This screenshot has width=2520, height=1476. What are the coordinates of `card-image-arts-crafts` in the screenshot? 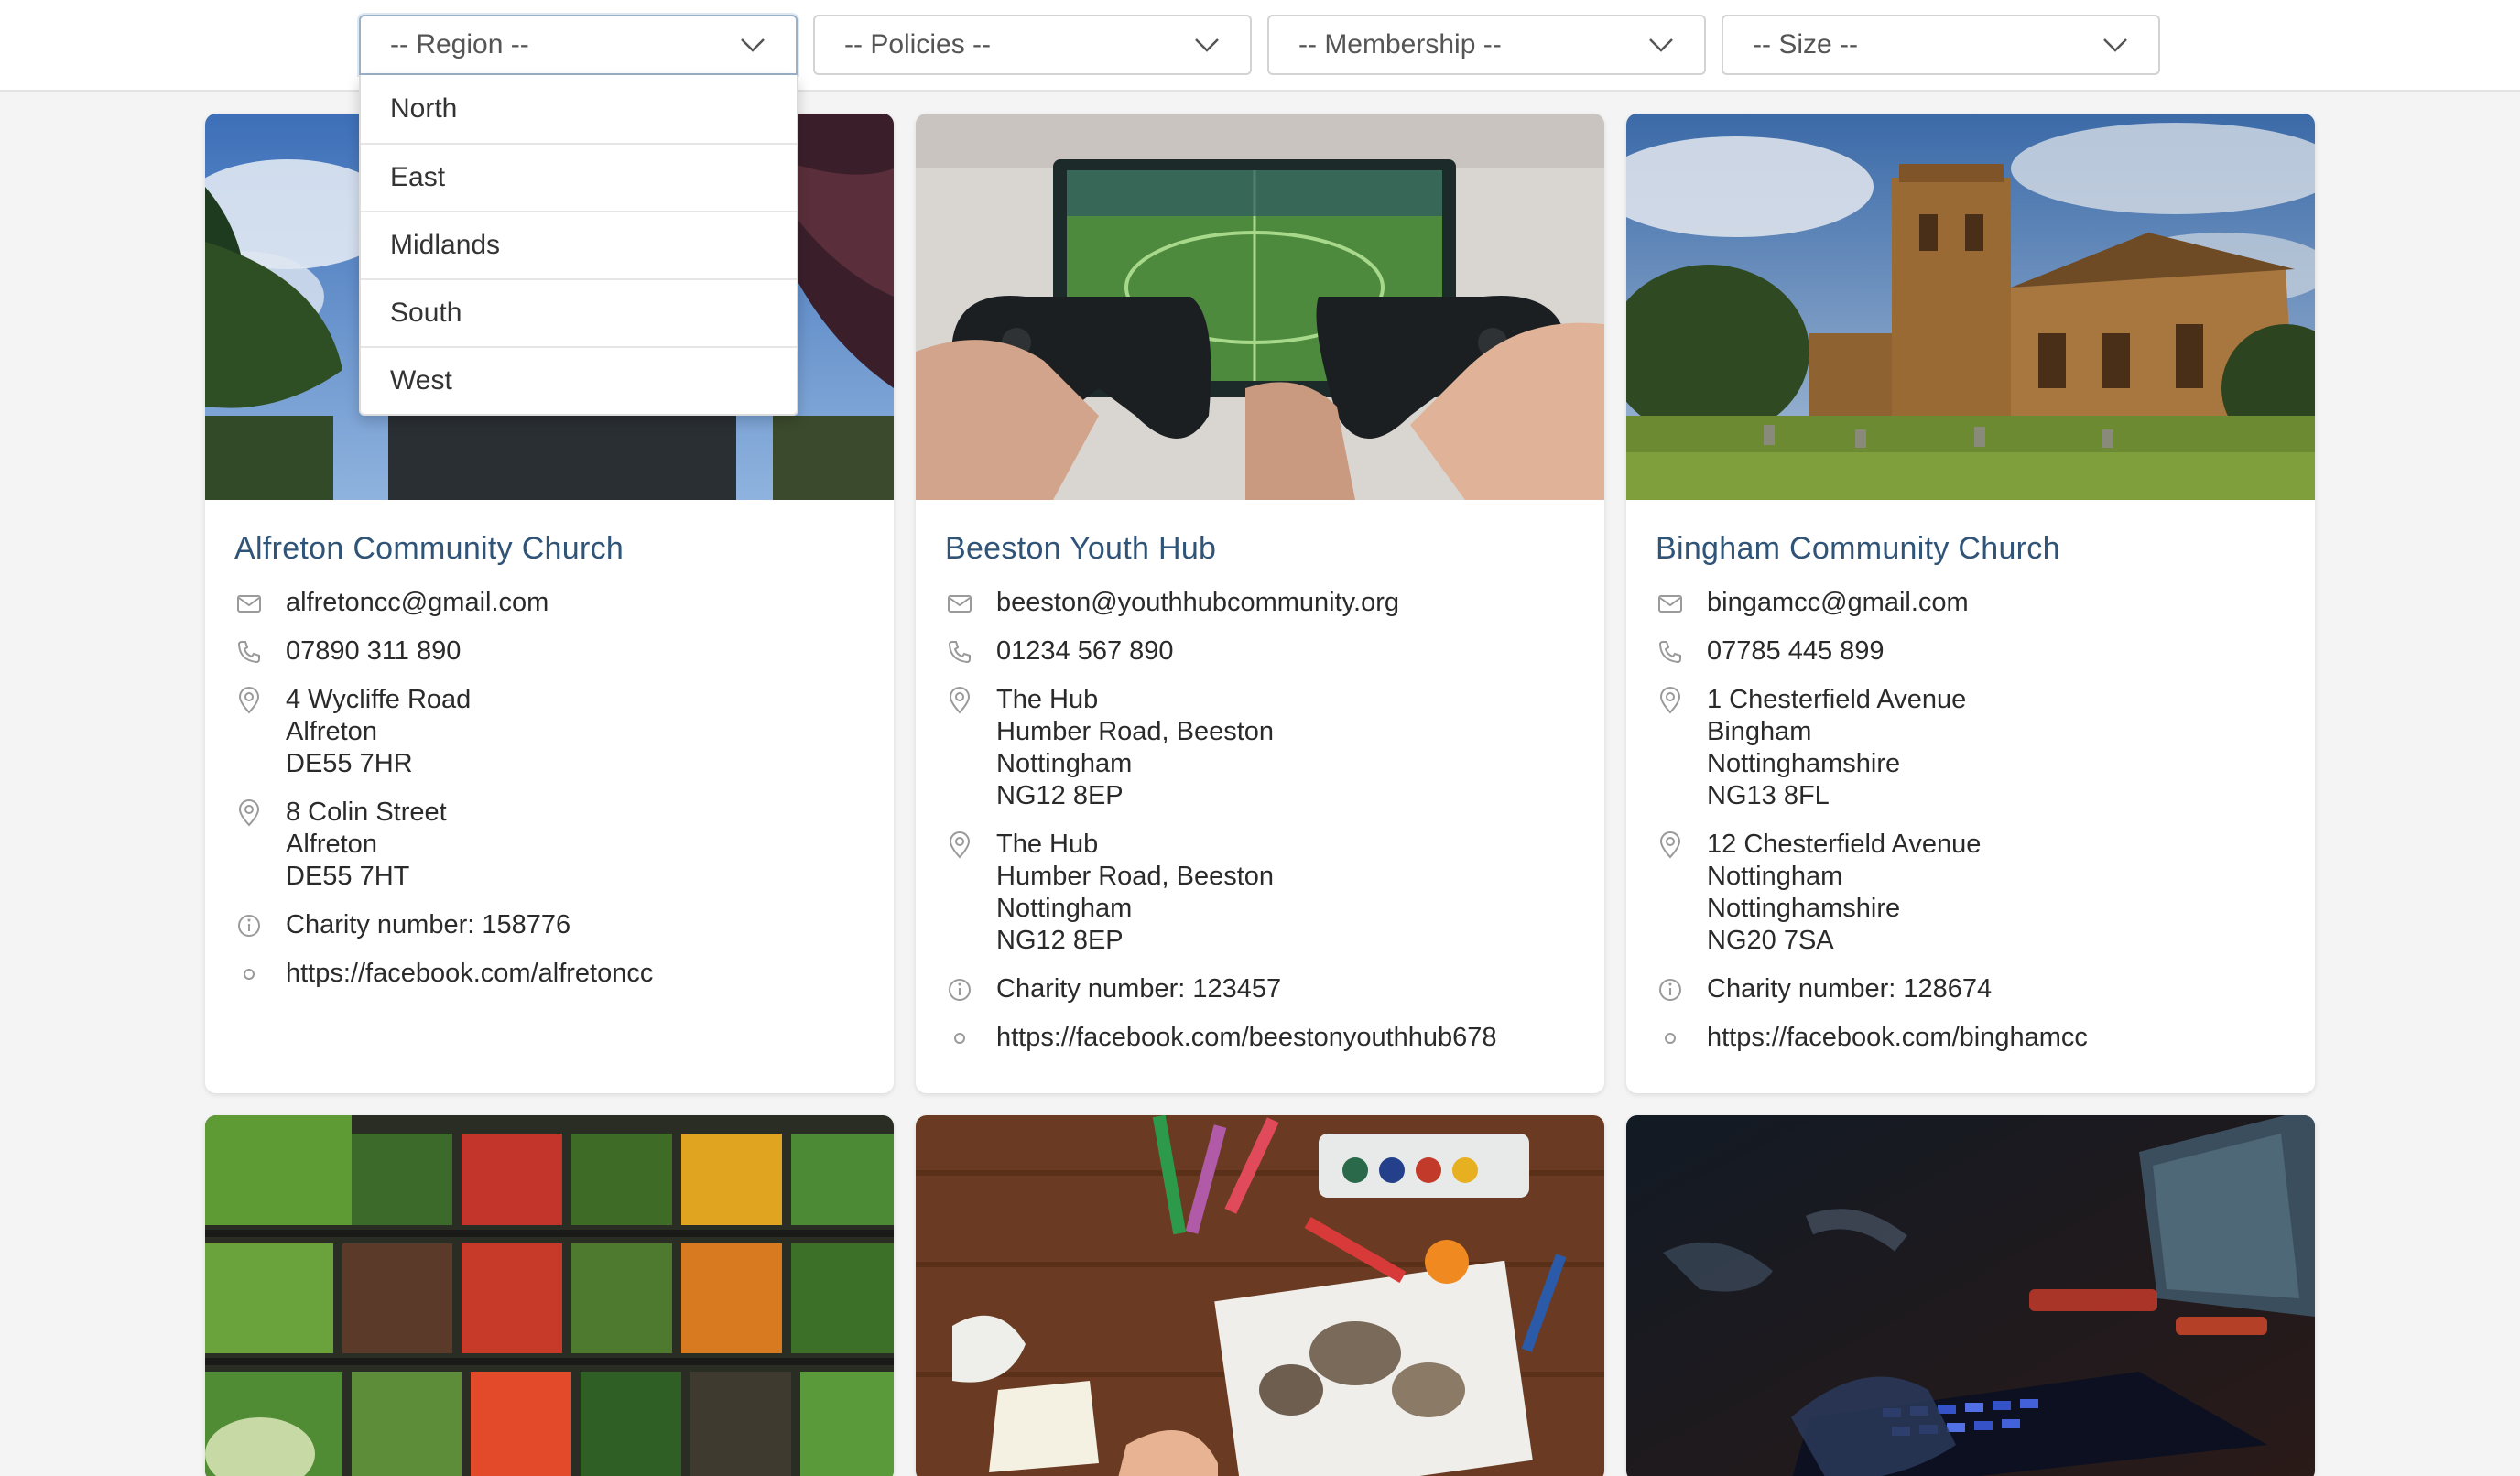 It's located at (1260, 1295).